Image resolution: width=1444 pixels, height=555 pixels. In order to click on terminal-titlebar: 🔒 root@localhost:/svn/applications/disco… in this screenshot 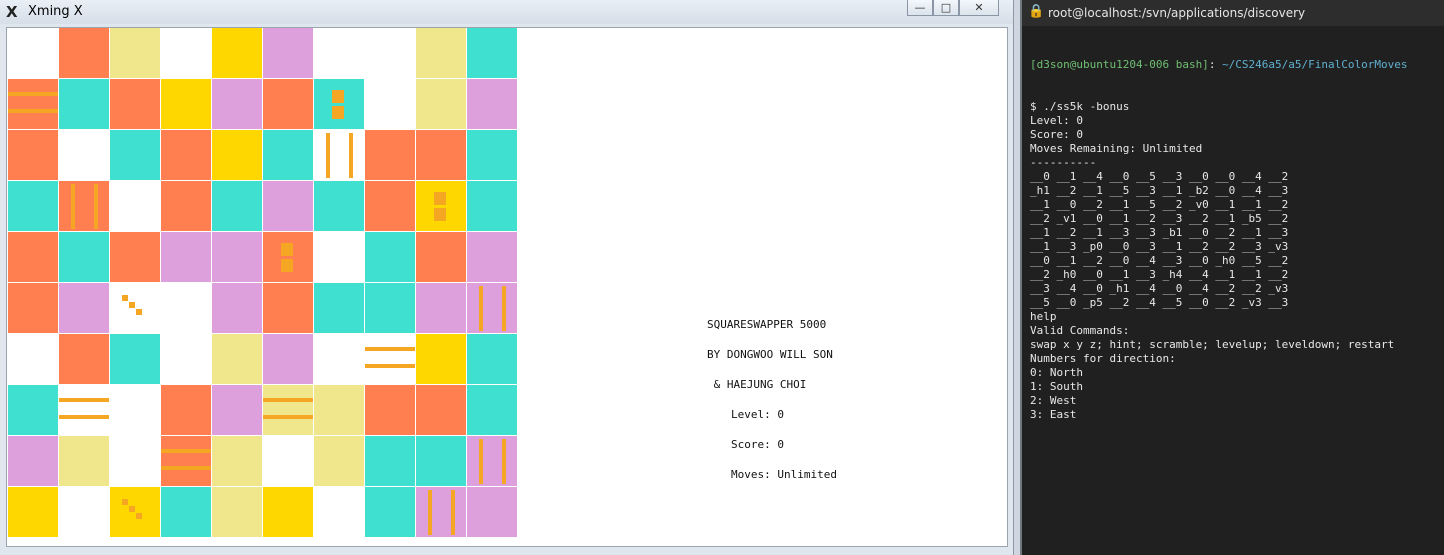, I will do `click(1233, 13)`.